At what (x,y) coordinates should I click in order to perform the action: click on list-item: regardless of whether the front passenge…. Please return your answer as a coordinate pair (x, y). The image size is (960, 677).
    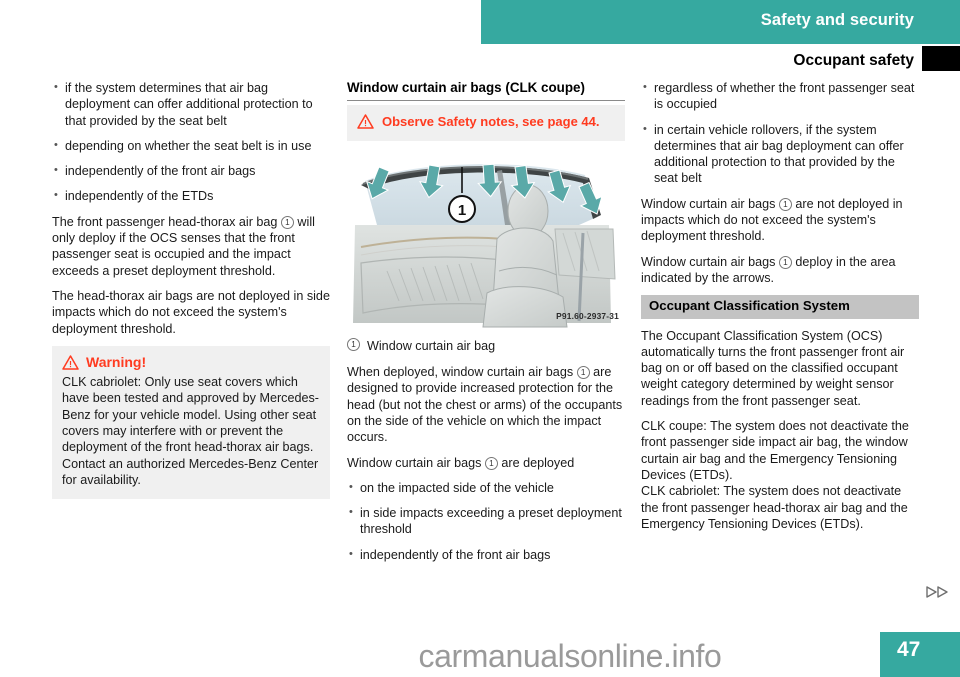
    Looking at the image, I should click on (780, 96).